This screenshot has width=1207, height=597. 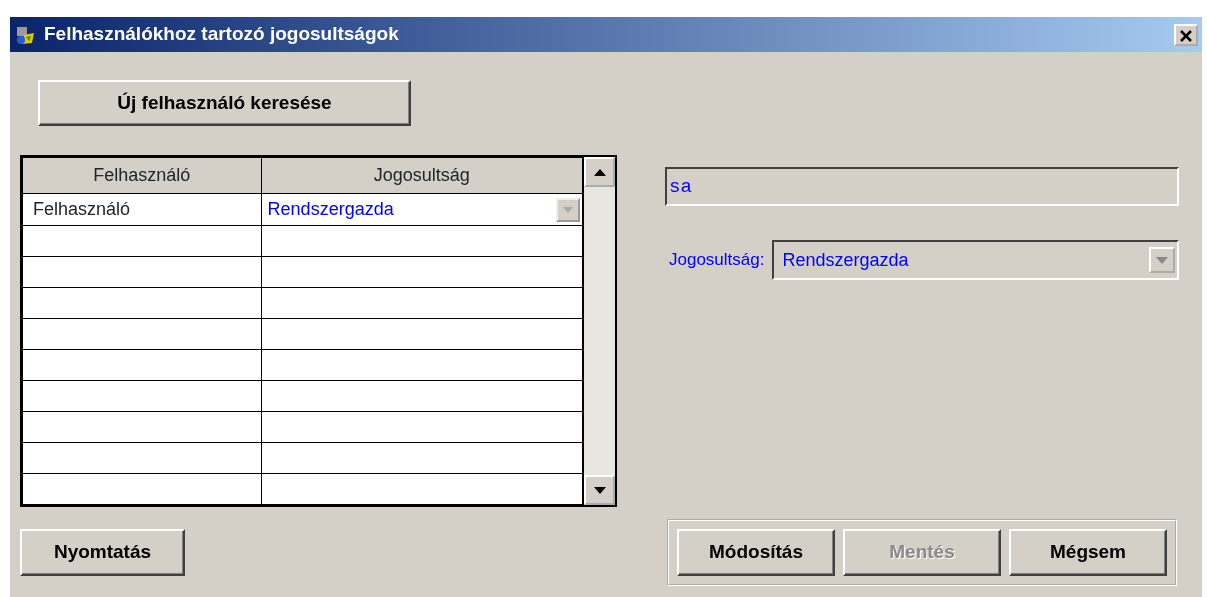 What do you see at coordinates (142, 175) in the screenshot?
I see `column-header: Felhasználó` at bounding box center [142, 175].